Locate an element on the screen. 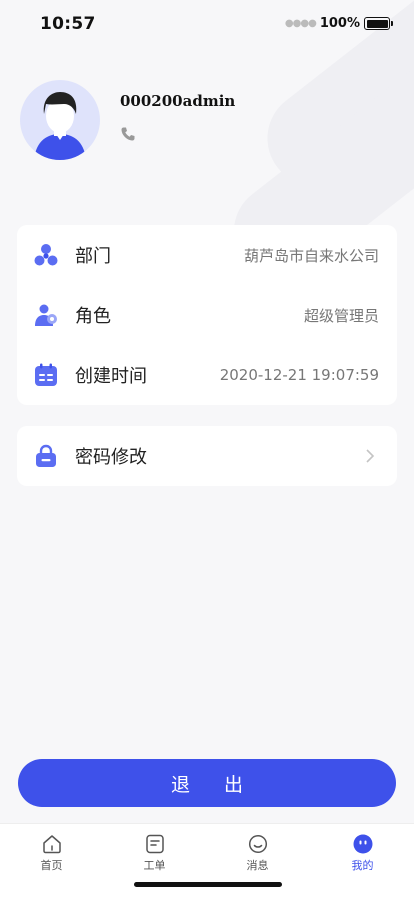 This screenshot has width=414, height=897. battery-icon is located at coordinates (378, 23).